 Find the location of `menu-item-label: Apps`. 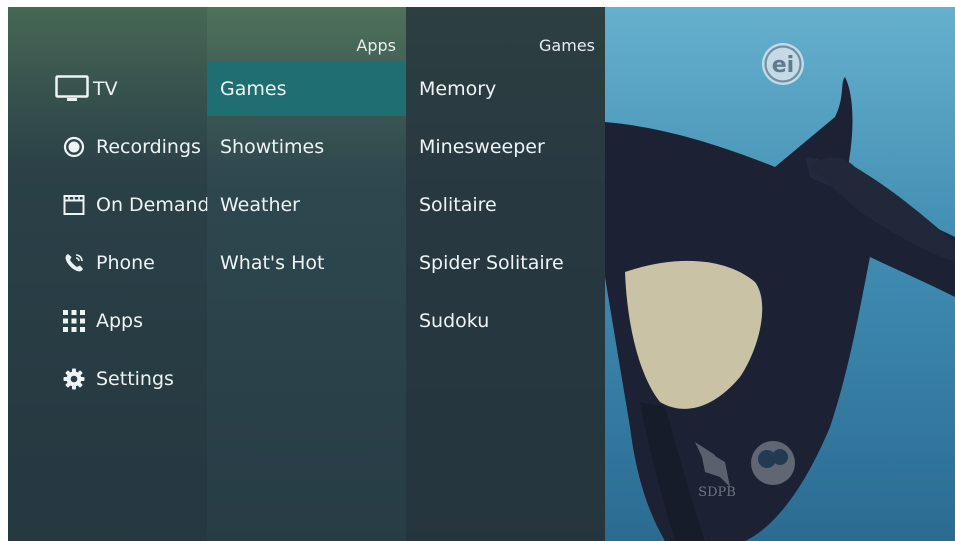

menu-item-label: Apps is located at coordinates (120, 321).